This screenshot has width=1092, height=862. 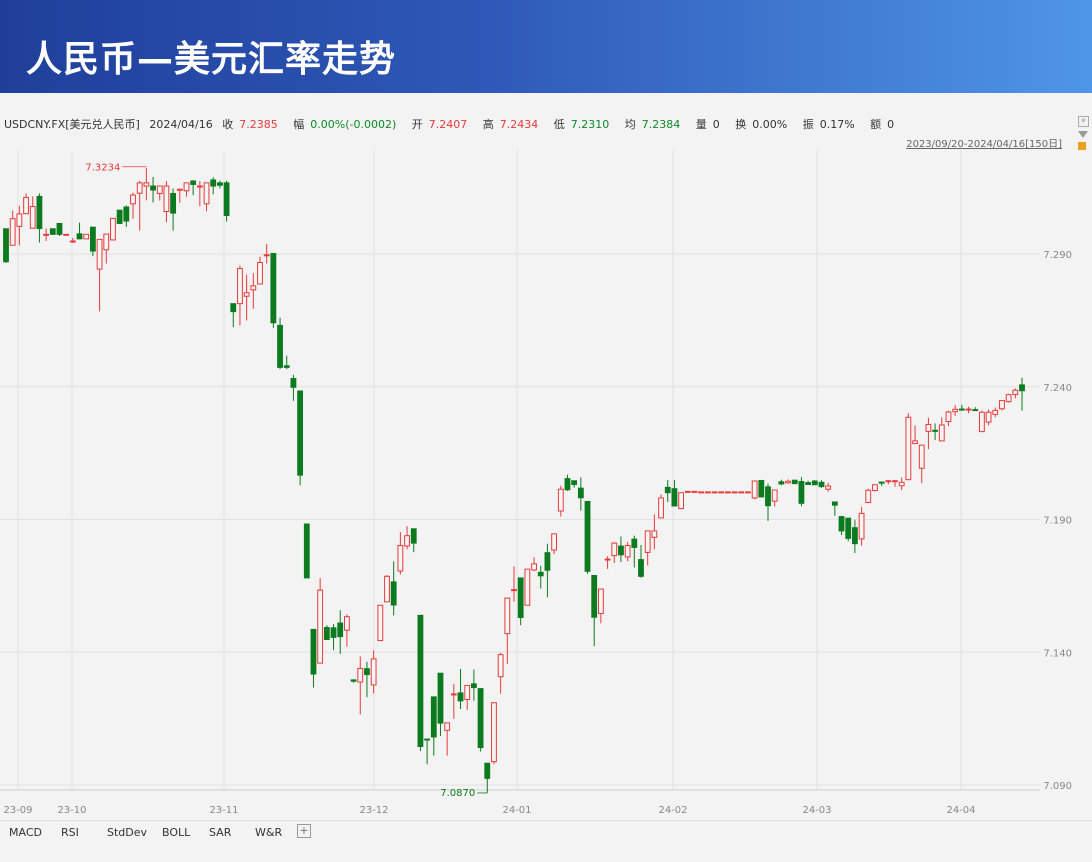 What do you see at coordinates (304, 831) in the screenshot?
I see `add-indicator-icon: +` at bounding box center [304, 831].